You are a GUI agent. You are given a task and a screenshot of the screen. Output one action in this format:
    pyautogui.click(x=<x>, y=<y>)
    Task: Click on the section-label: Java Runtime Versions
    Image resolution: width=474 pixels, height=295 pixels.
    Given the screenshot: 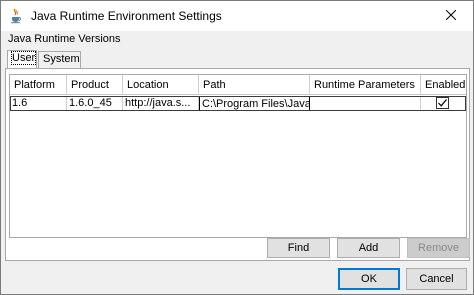 What is the action you would take?
    pyautogui.click(x=64, y=39)
    